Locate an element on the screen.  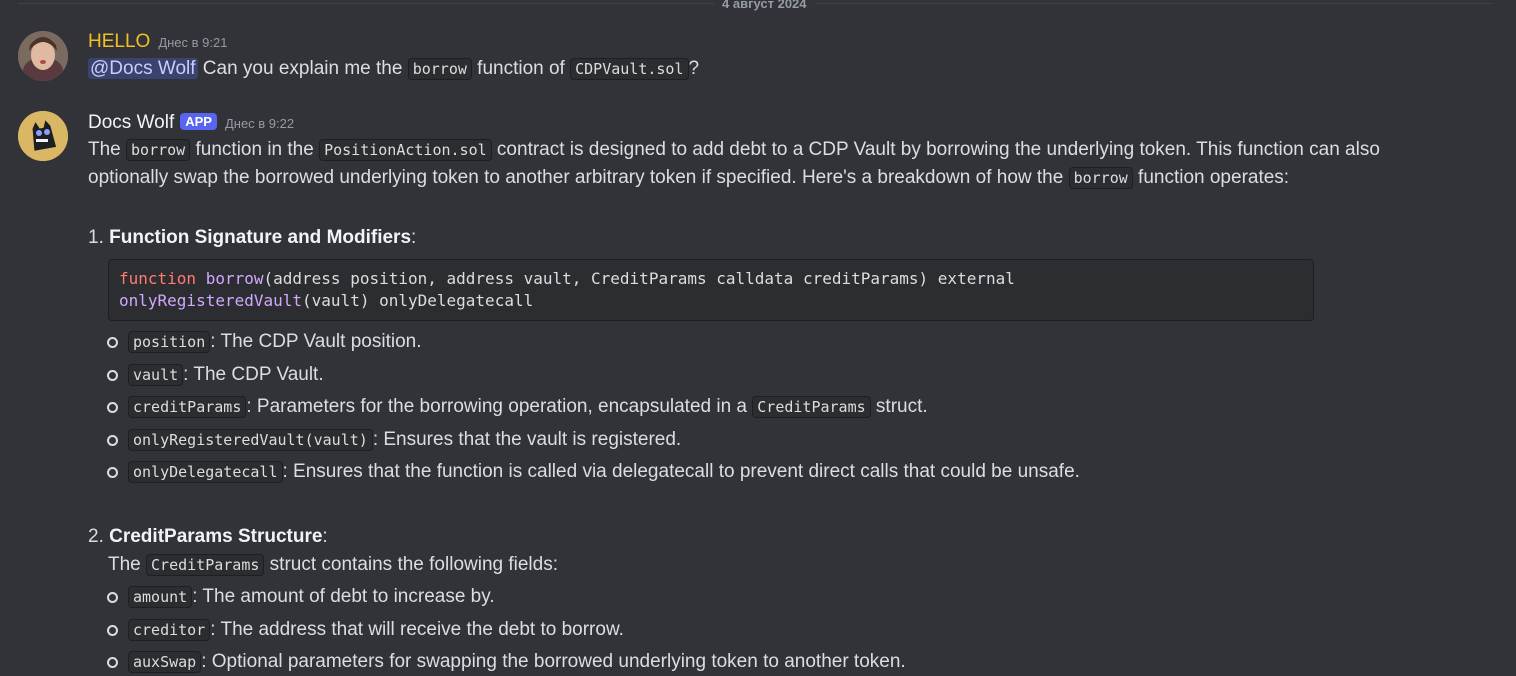
list-item: position: The CDP Vault position. is located at coordinates (274, 342).